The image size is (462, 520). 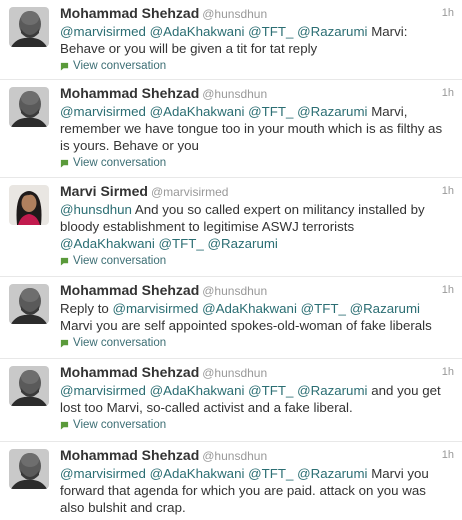 I want to click on mention-link: @hunsdhun, so click(x=96, y=209).